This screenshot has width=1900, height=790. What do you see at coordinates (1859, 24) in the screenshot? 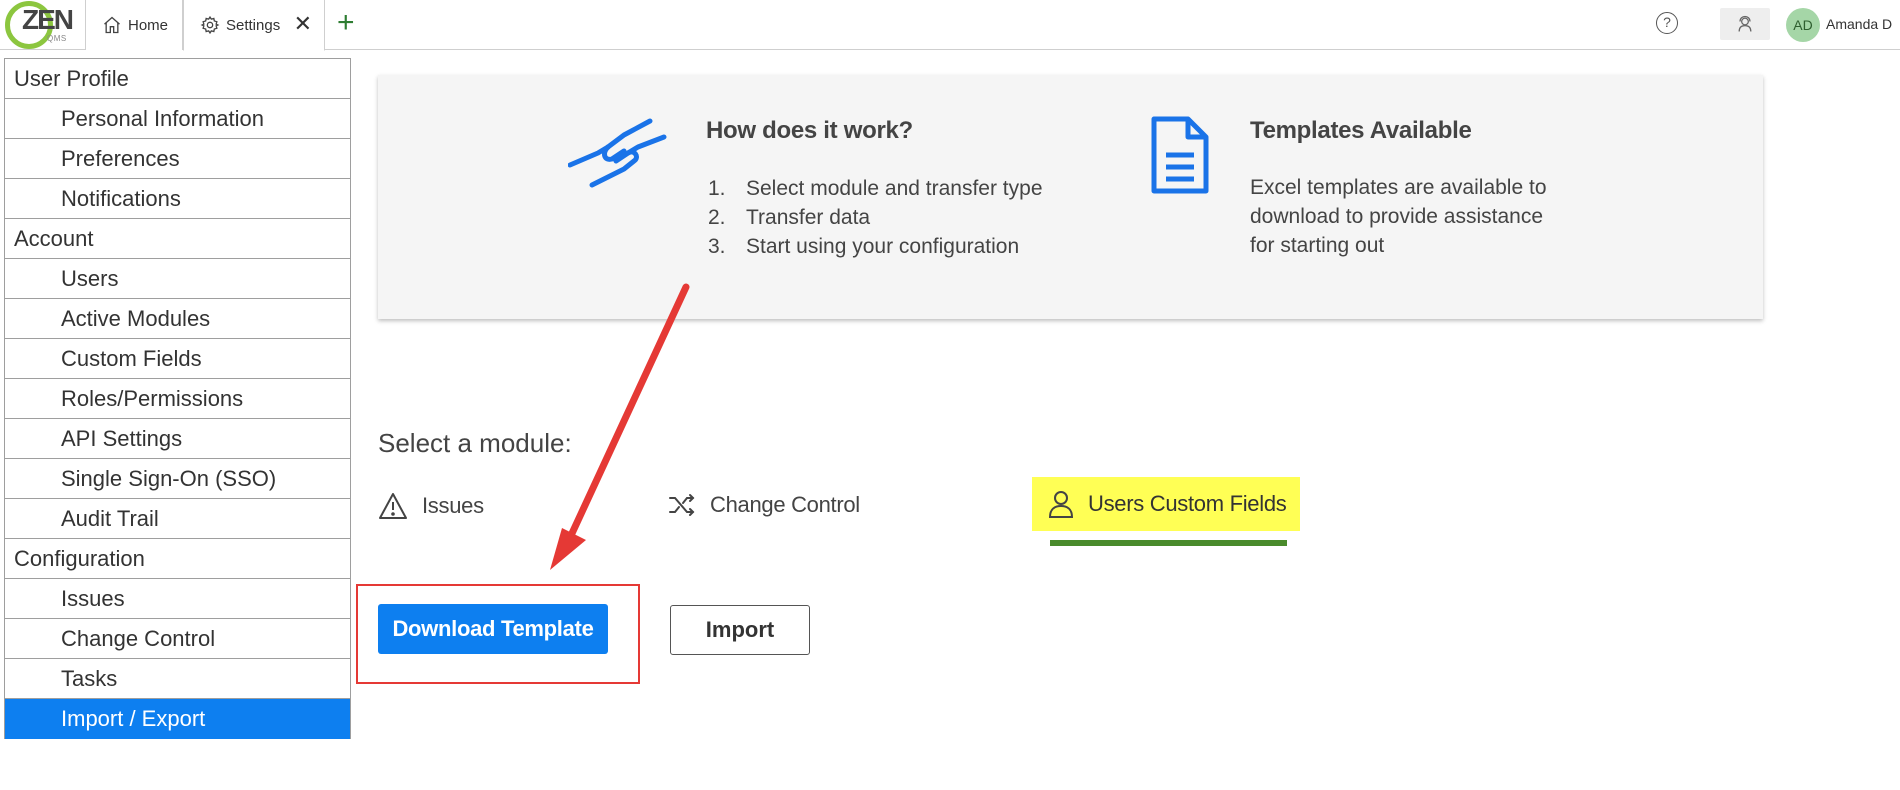
I see `user-name: Amanda D` at bounding box center [1859, 24].